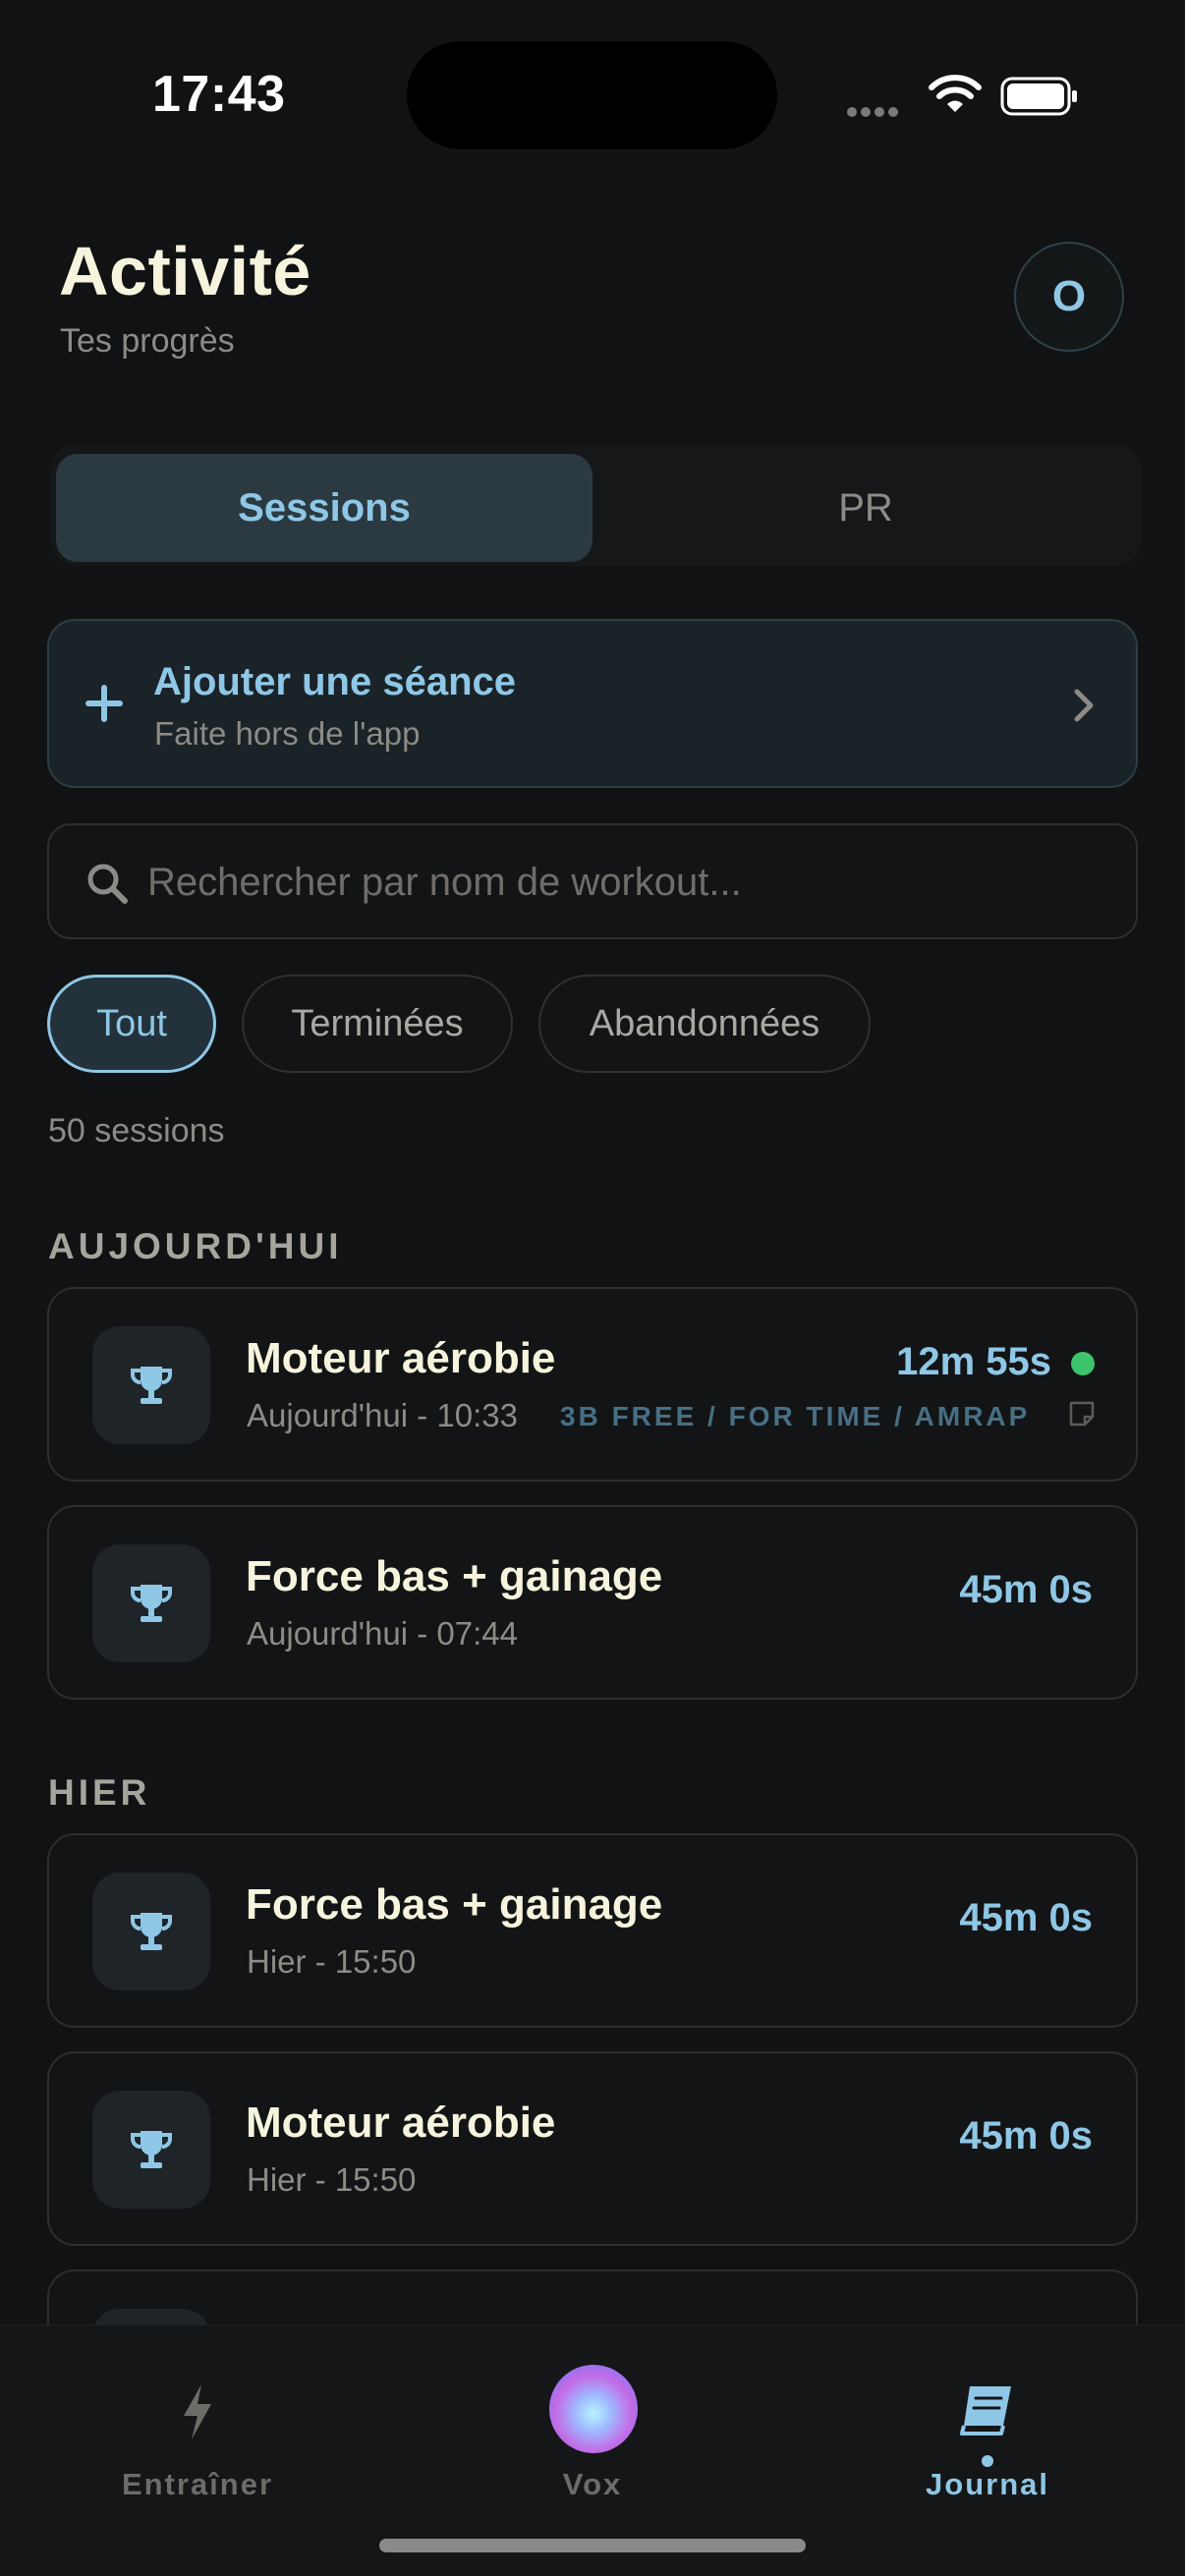  I want to click on add-session-subtitle: Faite hors de l'app, so click(288, 733).